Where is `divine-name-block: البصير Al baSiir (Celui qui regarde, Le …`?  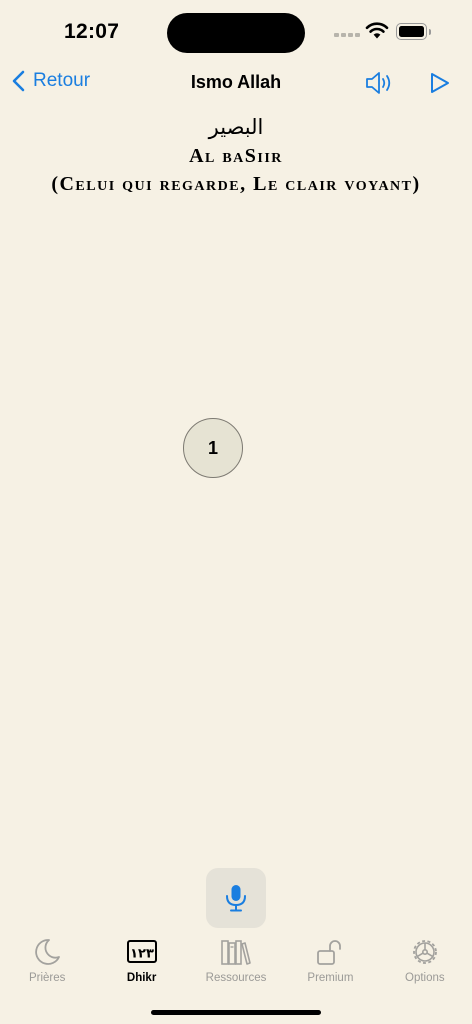
divine-name-block: البصير Al baSiir (Celui qui regarde, Le … is located at coordinates (236, 155).